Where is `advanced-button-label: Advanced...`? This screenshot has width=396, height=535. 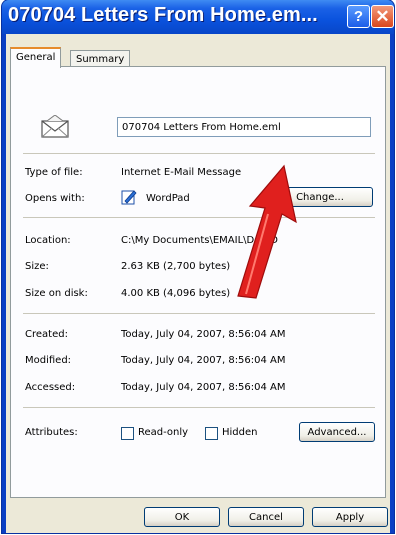
advanced-button-label: Advanced... is located at coordinates (337, 432).